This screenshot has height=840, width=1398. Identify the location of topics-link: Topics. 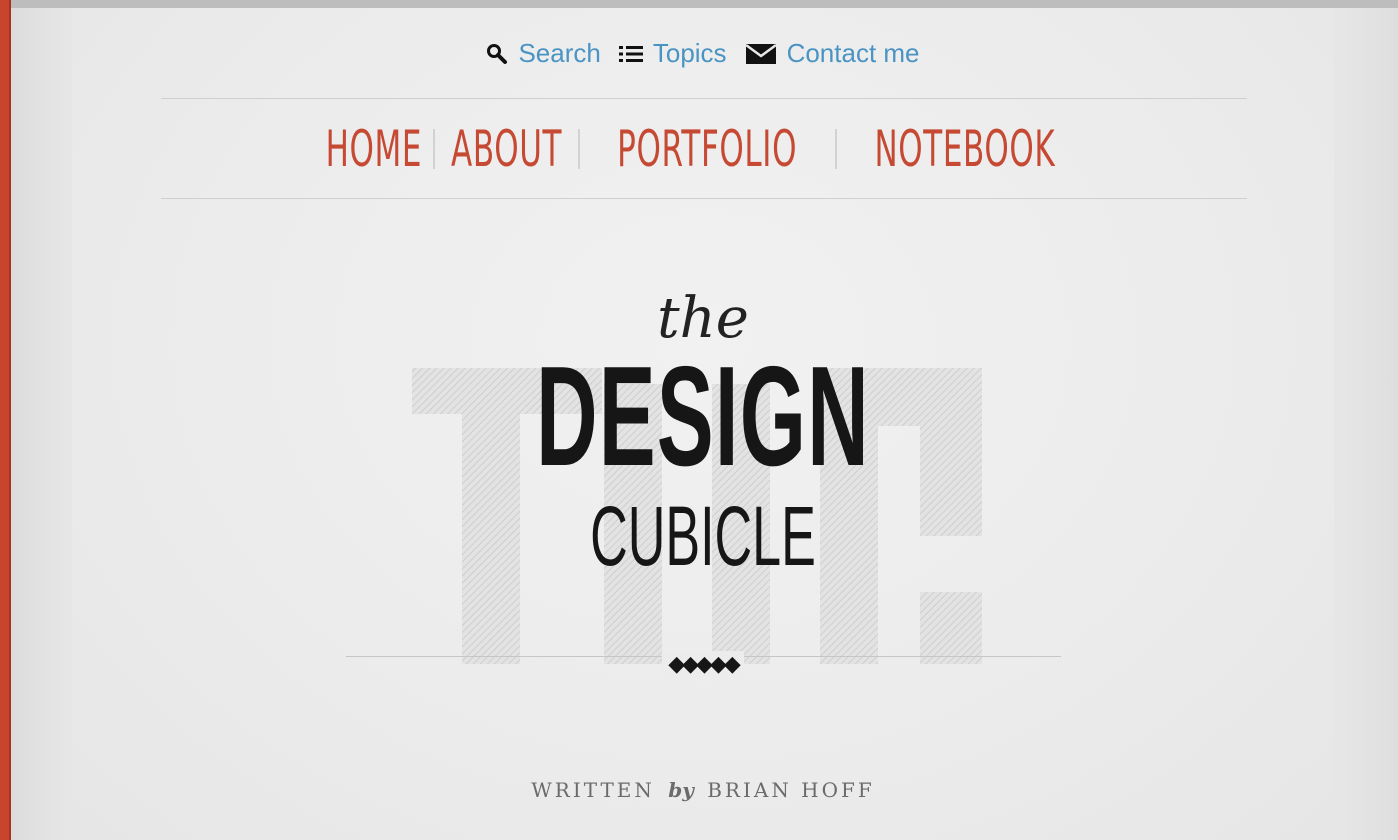
(672, 53).